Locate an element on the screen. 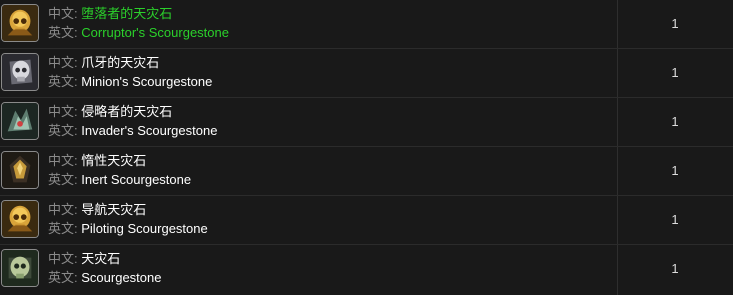 The height and width of the screenshot is (295, 733). english-item-name: Piloting Scourgestone is located at coordinates (144, 228).